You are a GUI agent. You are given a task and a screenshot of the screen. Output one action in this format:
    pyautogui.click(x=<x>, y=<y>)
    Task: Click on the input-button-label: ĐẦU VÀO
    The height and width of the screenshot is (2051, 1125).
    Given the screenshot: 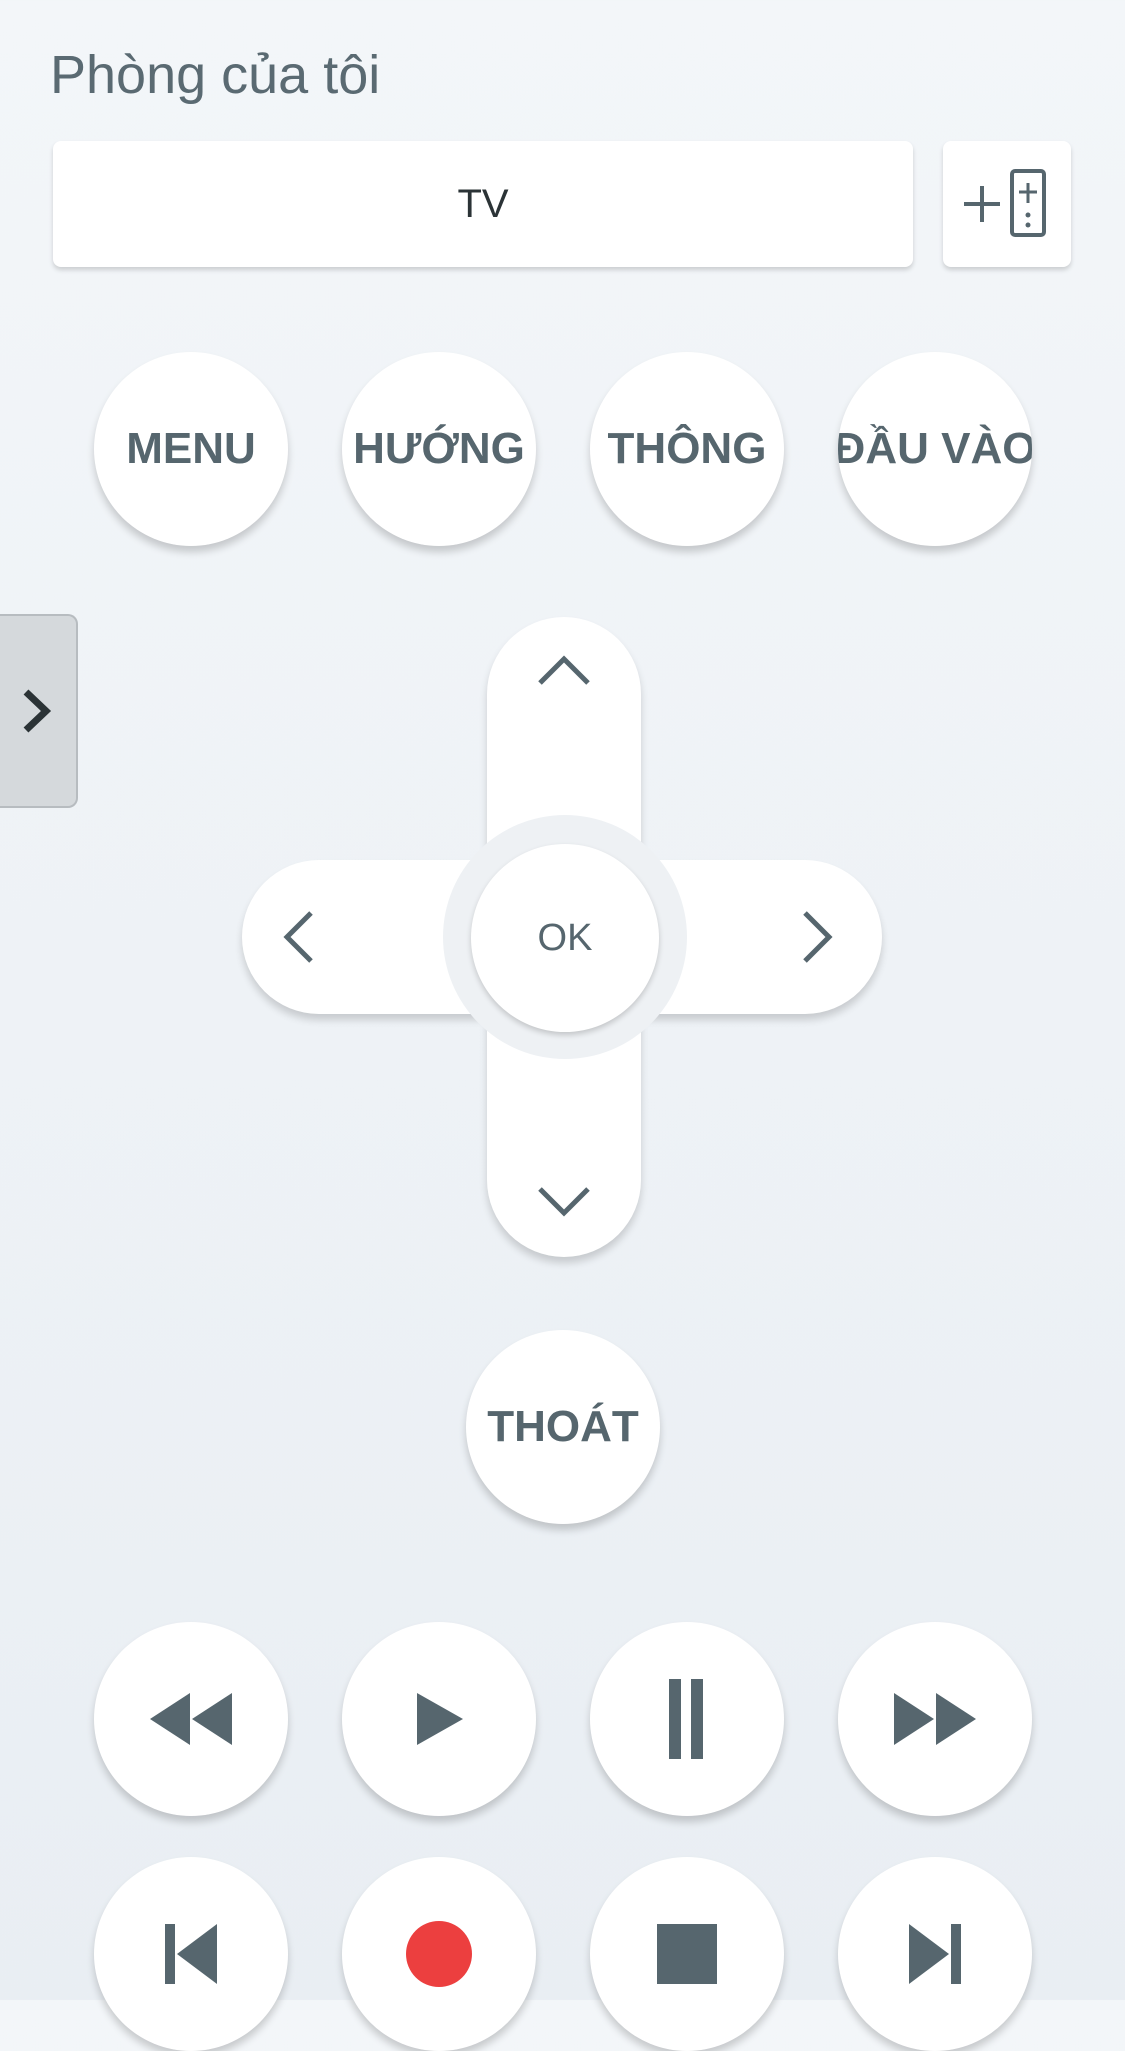 What is the action you would take?
    pyautogui.click(x=935, y=448)
    